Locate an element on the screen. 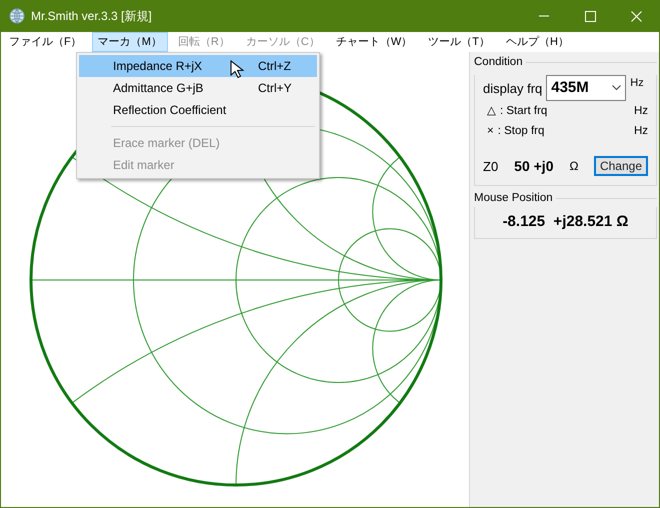 Image resolution: width=660 pixels, height=508 pixels. option-label: Impedance R+jX is located at coordinates (157, 66).